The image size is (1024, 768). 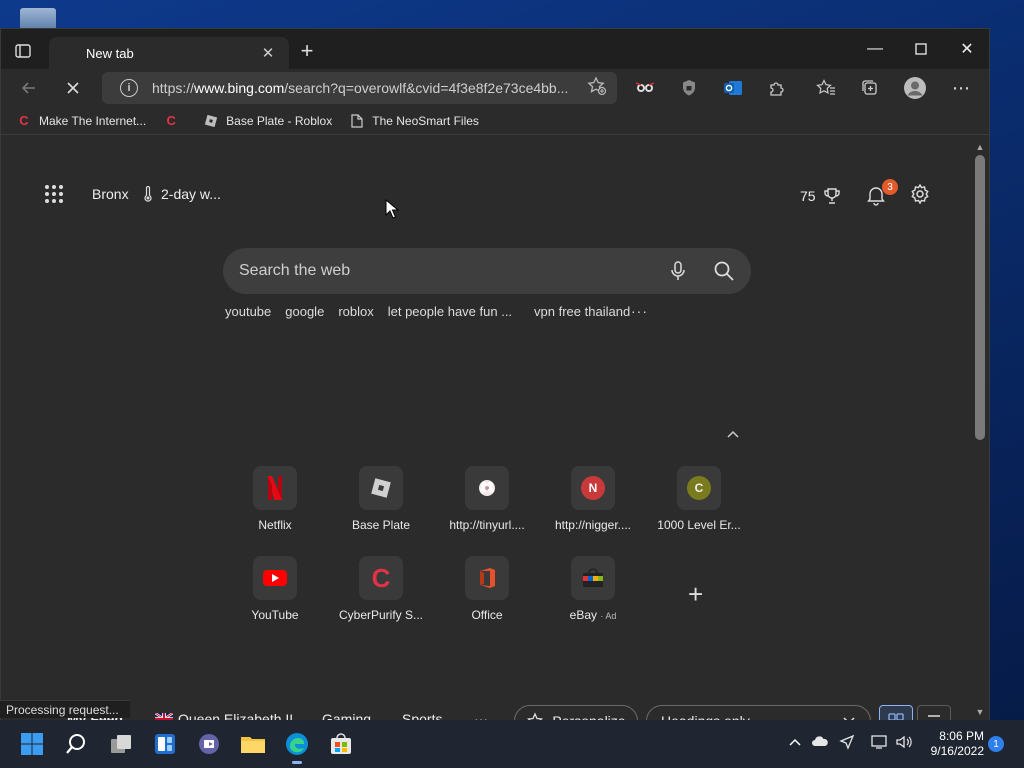 What do you see at coordinates (880, 743) in the screenshot?
I see `network-icon` at bounding box center [880, 743].